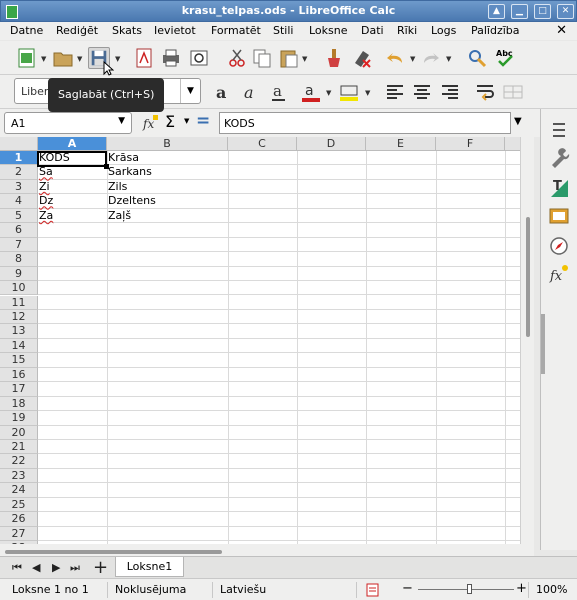 The width and height of the screenshot is (577, 600). I want to click on add-sheet-icon: +, so click(100, 567).